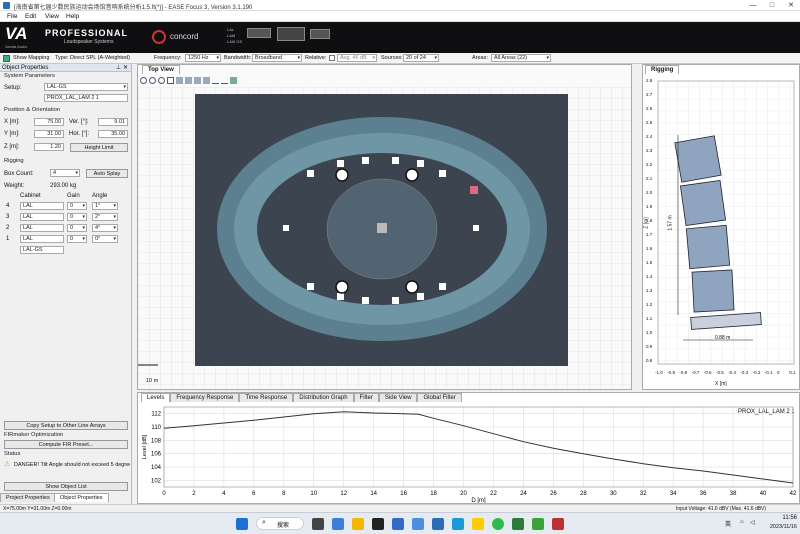 The image size is (800, 534). What do you see at coordinates (28, 497) in the screenshot?
I see `tab-project-properties: Project Properties` at bounding box center [28, 497].